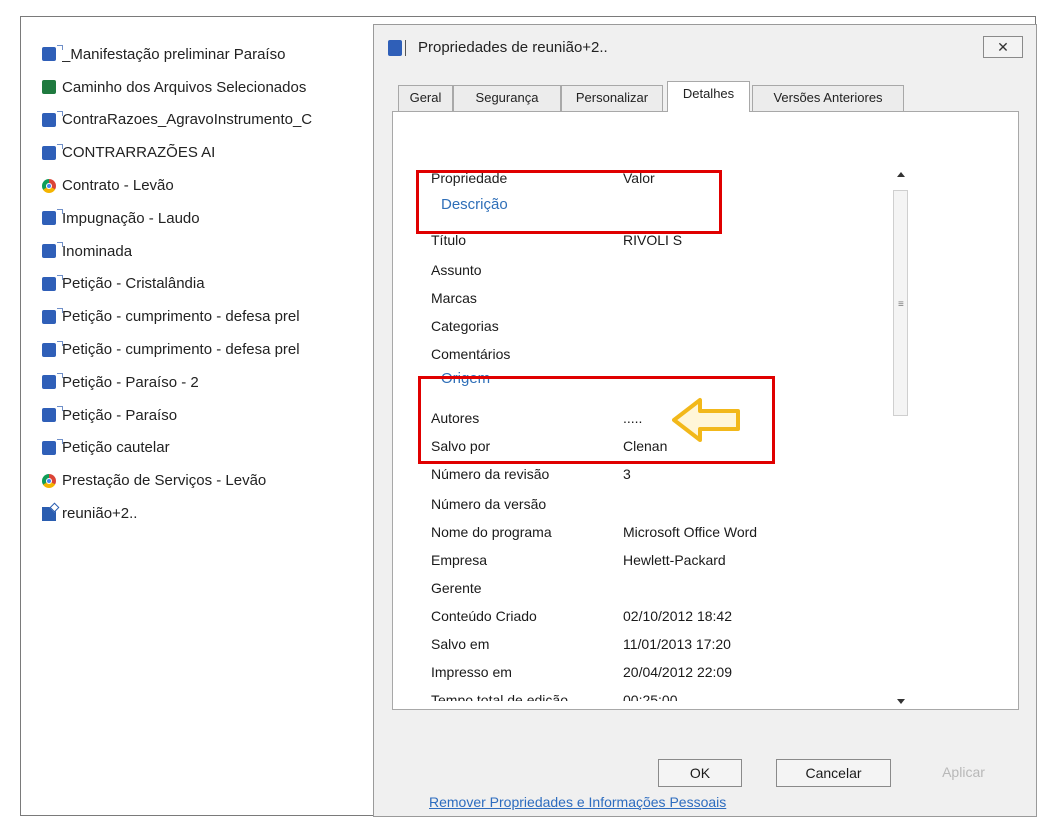  What do you see at coordinates (569, 202) in the screenshot?
I see `highlight-box-description` at bounding box center [569, 202].